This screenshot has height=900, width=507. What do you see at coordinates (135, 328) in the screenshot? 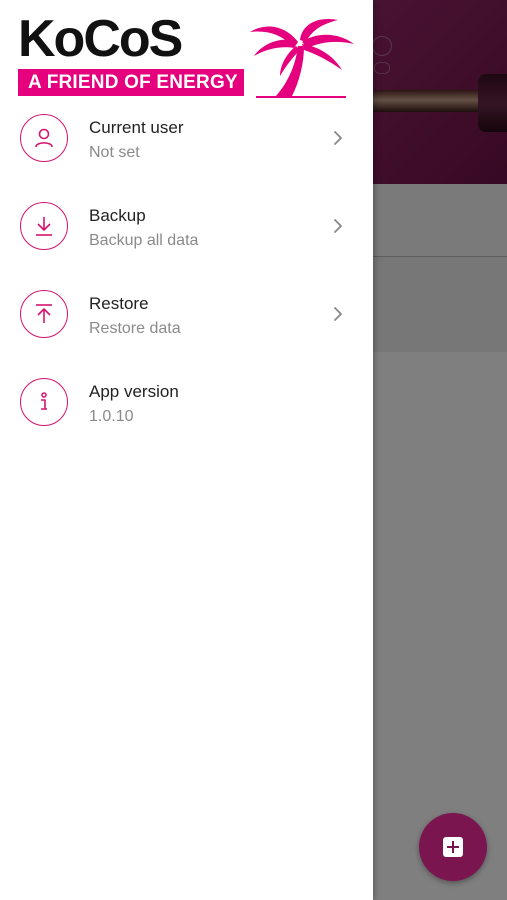
I see `menu-item-subtitle: Restore data` at bounding box center [135, 328].